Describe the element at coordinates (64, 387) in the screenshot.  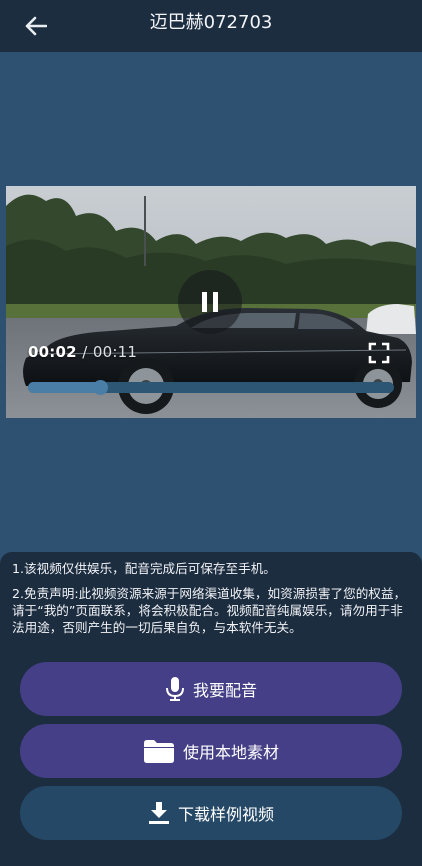
I see `progress-fill` at that location.